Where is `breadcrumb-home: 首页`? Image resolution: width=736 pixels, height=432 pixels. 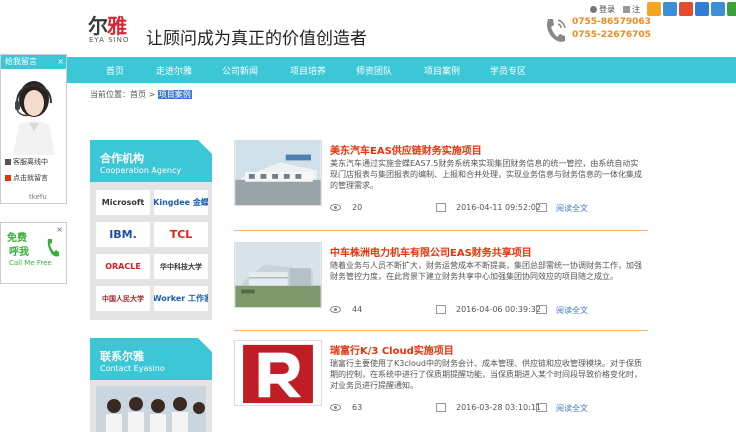
breadcrumb-home: 首页 is located at coordinates (138, 94).